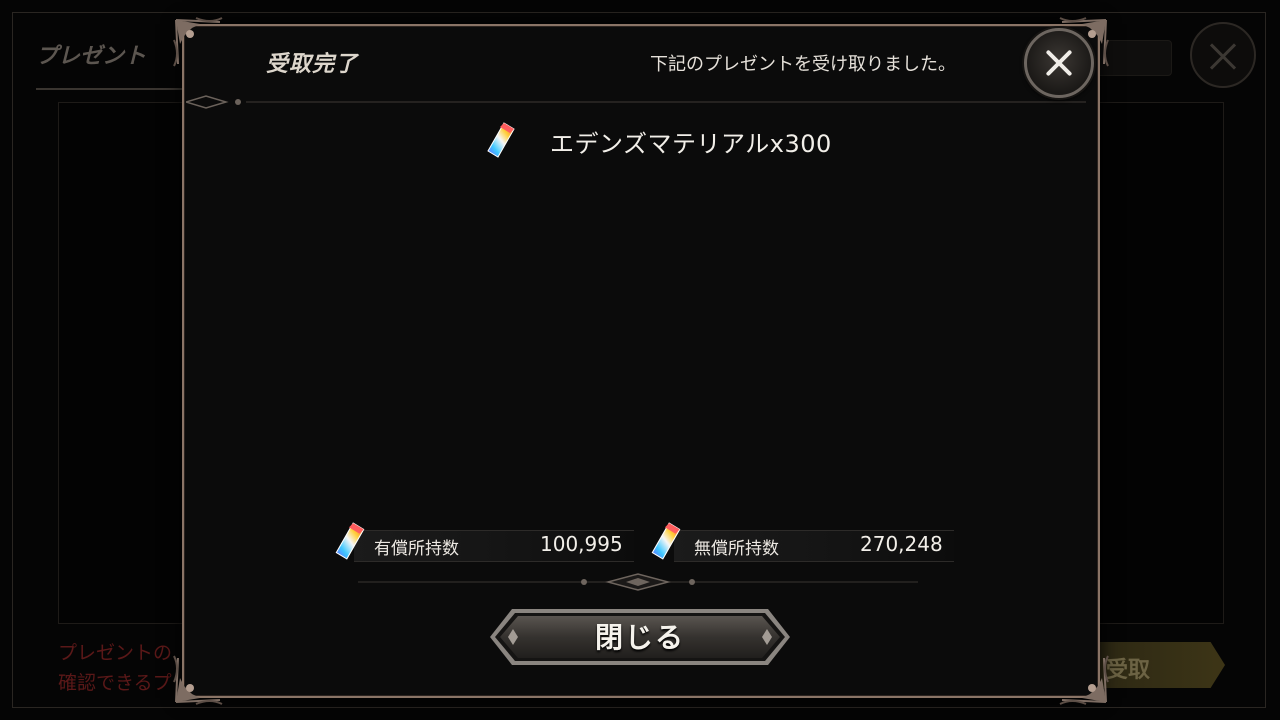 The width and height of the screenshot is (1280, 720). I want to click on header-divider, so click(634, 102).